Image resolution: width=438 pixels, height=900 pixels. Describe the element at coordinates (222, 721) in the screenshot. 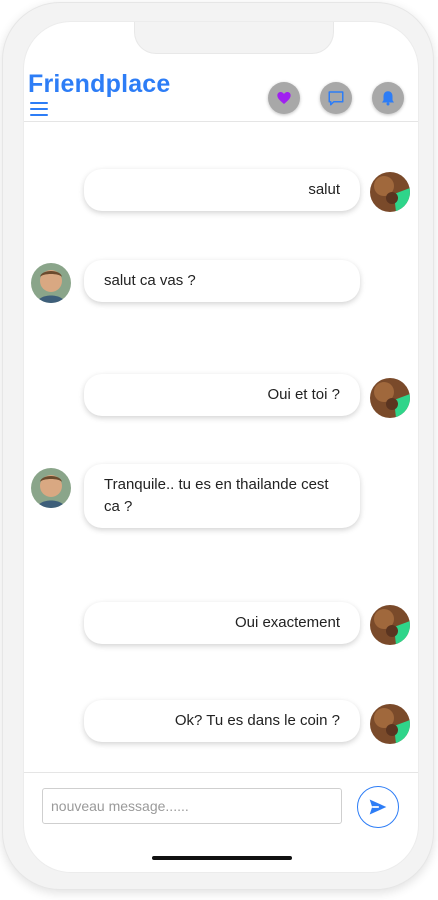

I see `message-bubble-sent: Ok? Tu es dans le coin ?` at that location.